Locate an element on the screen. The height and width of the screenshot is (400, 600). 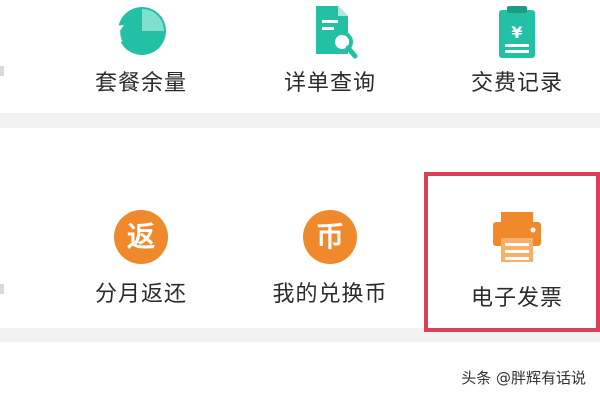
watermark: 头条 @胖辉有话说 is located at coordinates (523, 378).